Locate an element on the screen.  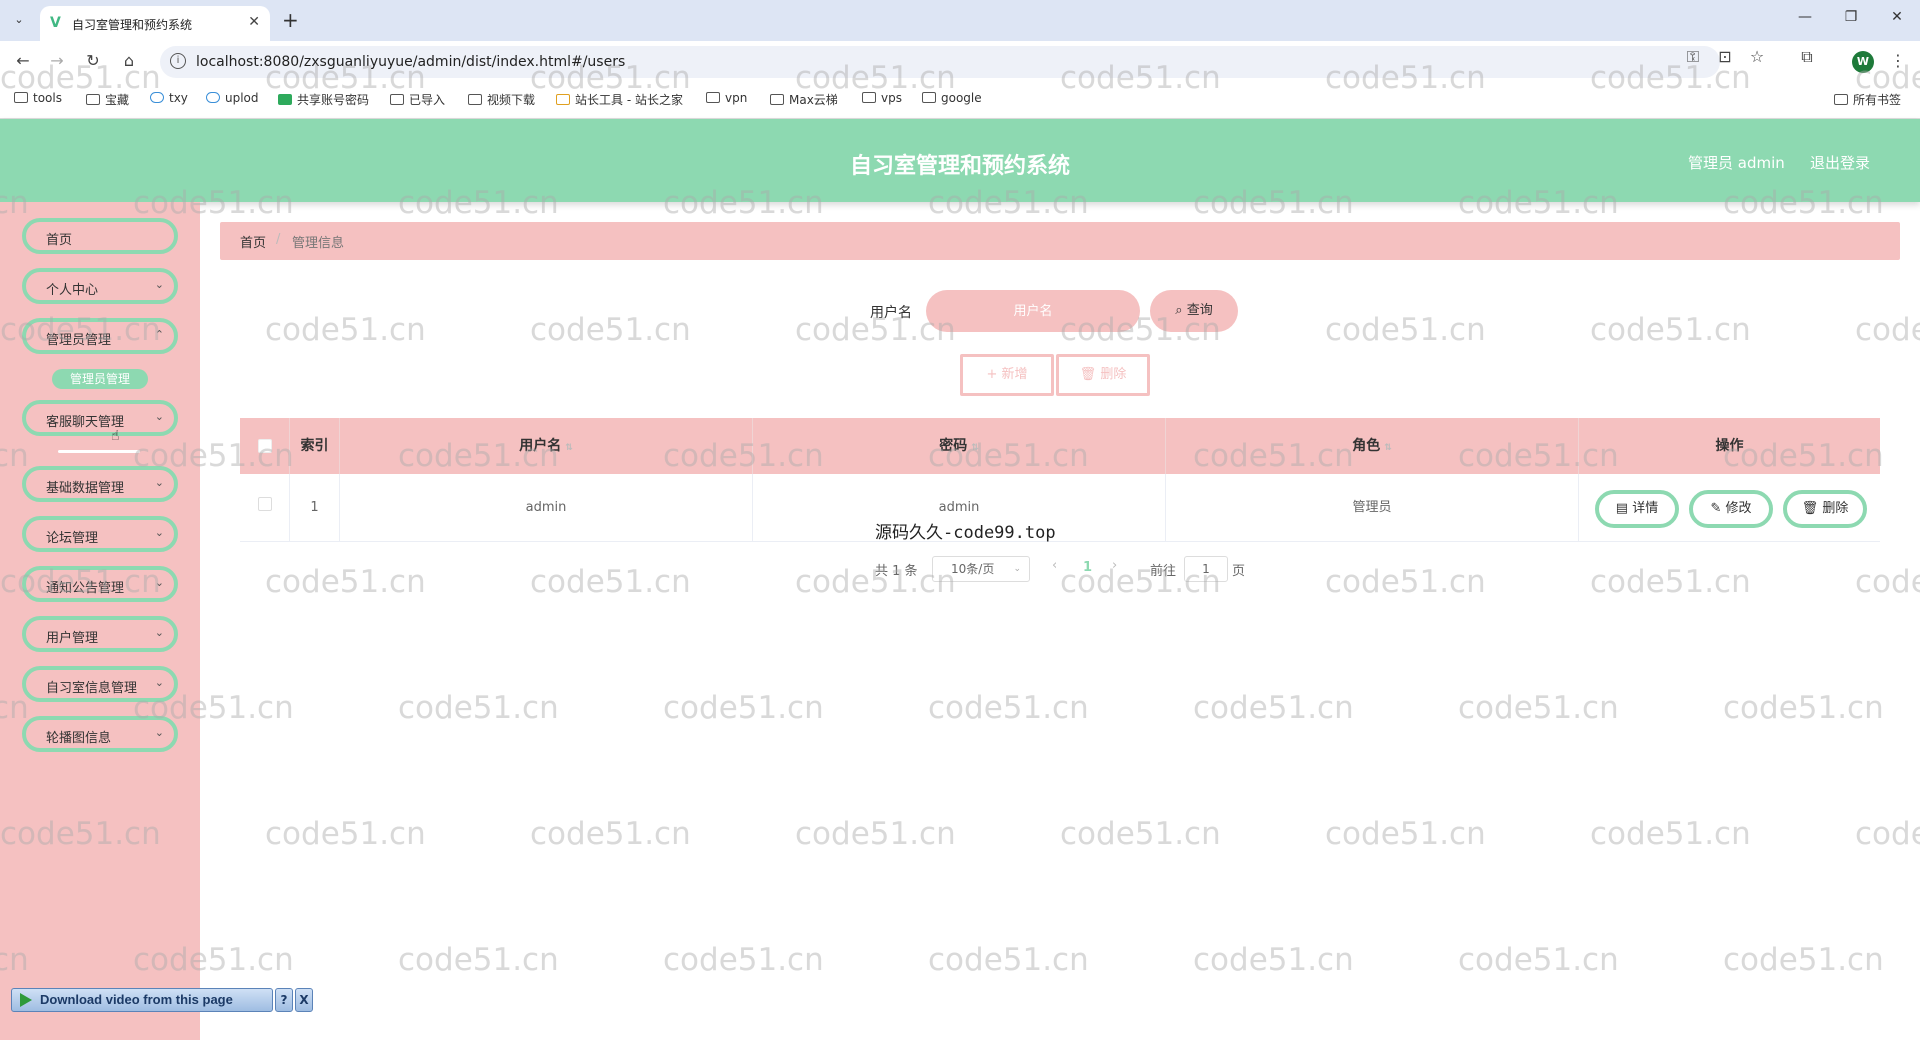
detail-button: ▤ 详情 is located at coordinates (1637, 509).